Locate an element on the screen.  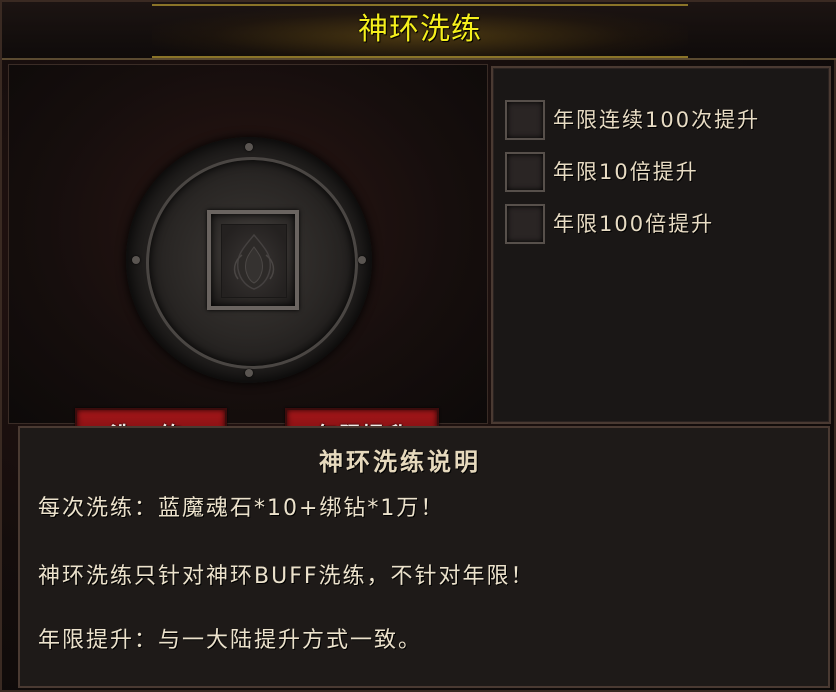
option-row: 年限连续100次提升 is located at coordinates (665, 120).